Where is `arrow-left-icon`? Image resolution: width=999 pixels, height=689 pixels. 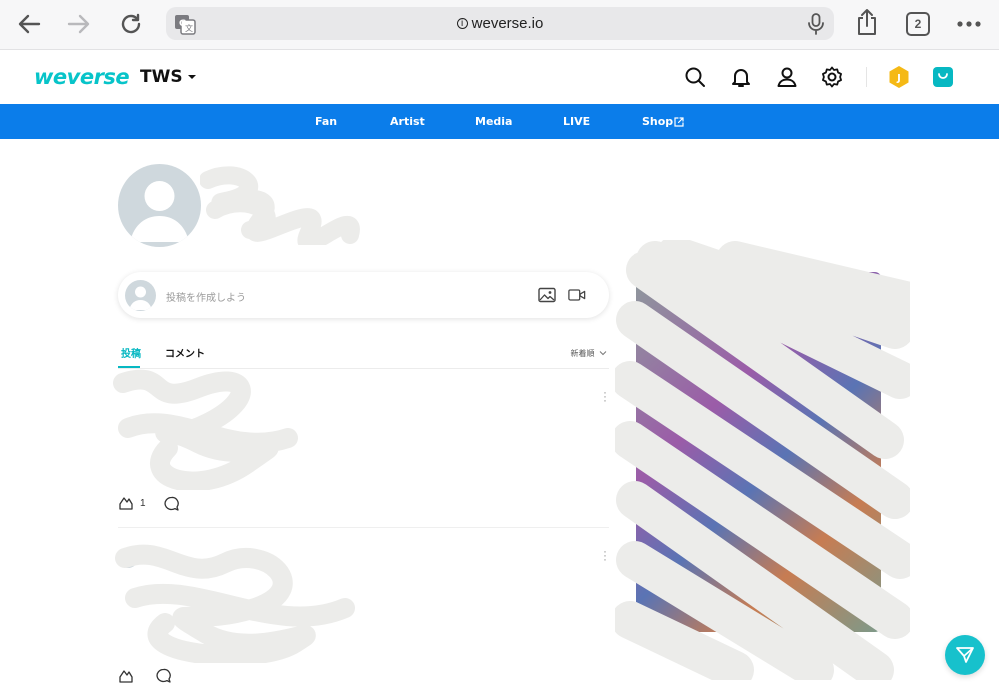 arrow-left-icon is located at coordinates (29, 24).